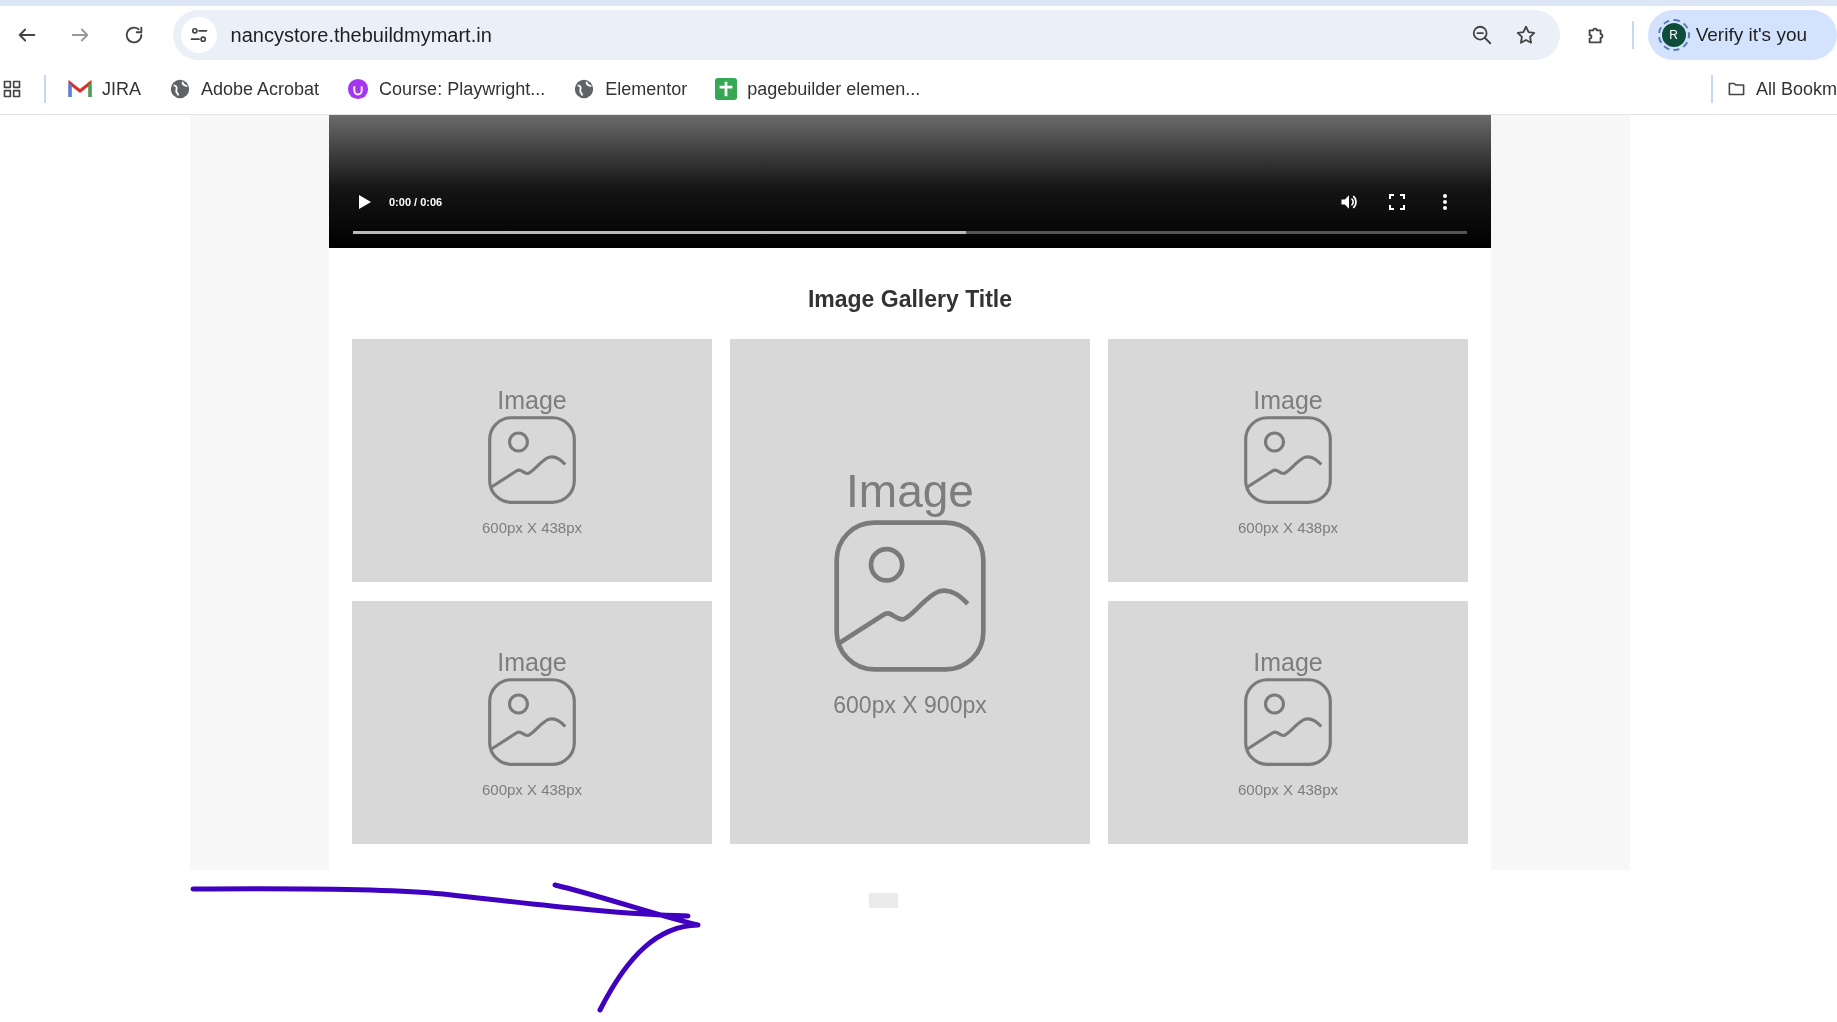 This screenshot has width=1837, height=1022. What do you see at coordinates (358, 89) in the screenshot?
I see `course-icon` at bounding box center [358, 89].